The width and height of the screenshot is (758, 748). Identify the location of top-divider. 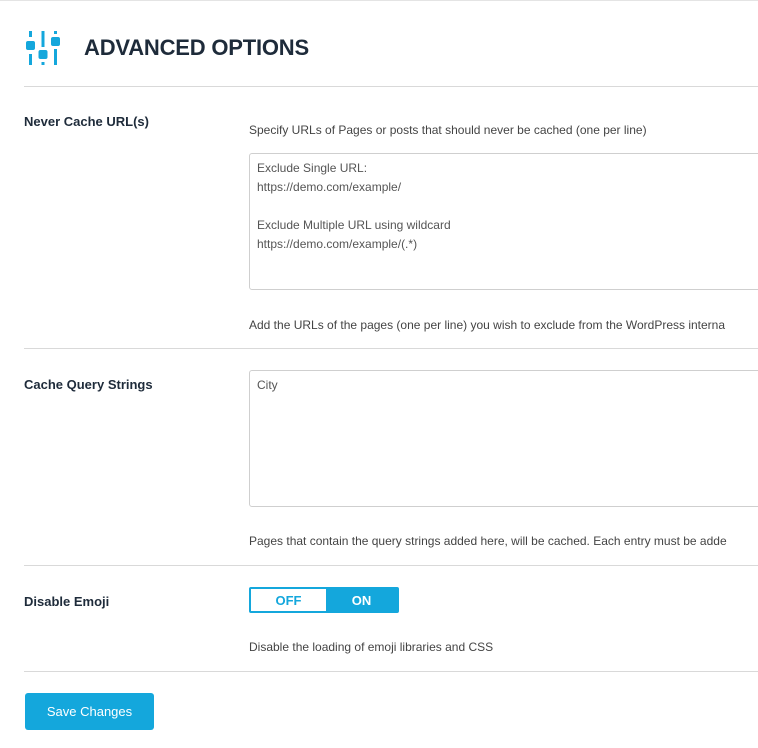
(379, 0).